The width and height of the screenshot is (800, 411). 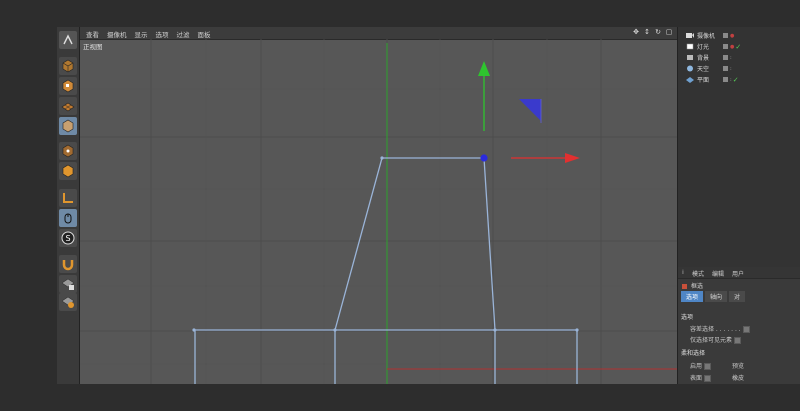 What do you see at coordinates (720, 328) in the screenshot?
I see `option-tolerant-select: 容差选择 . . . . . . .` at bounding box center [720, 328].